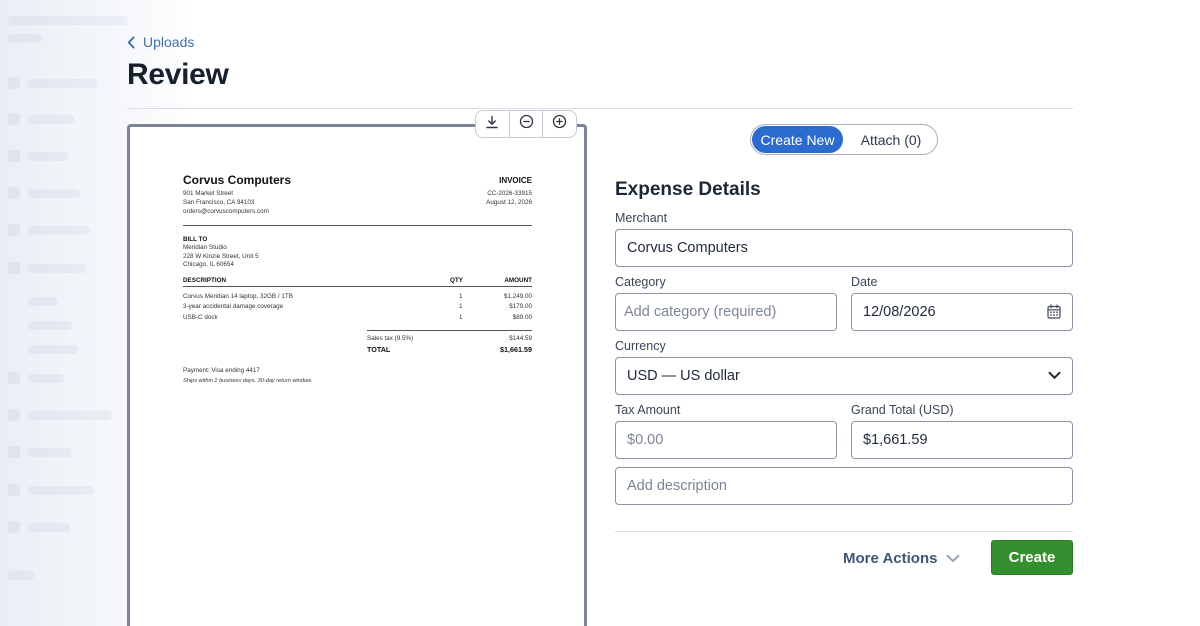 The image size is (1200, 626). Describe the element at coordinates (726, 440) in the screenshot. I see `tax-amount-input: $0.00` at that location.